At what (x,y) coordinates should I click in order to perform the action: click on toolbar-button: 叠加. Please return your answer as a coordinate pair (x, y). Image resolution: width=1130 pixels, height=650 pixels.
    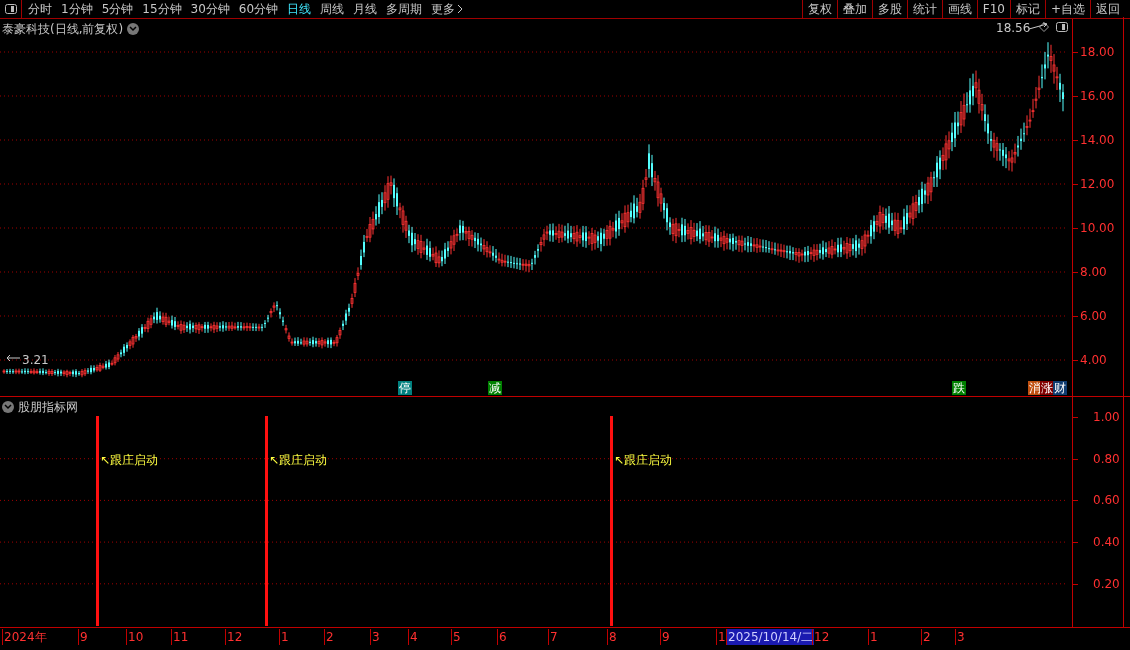
    Looking at the image, I should click on (854, 9).